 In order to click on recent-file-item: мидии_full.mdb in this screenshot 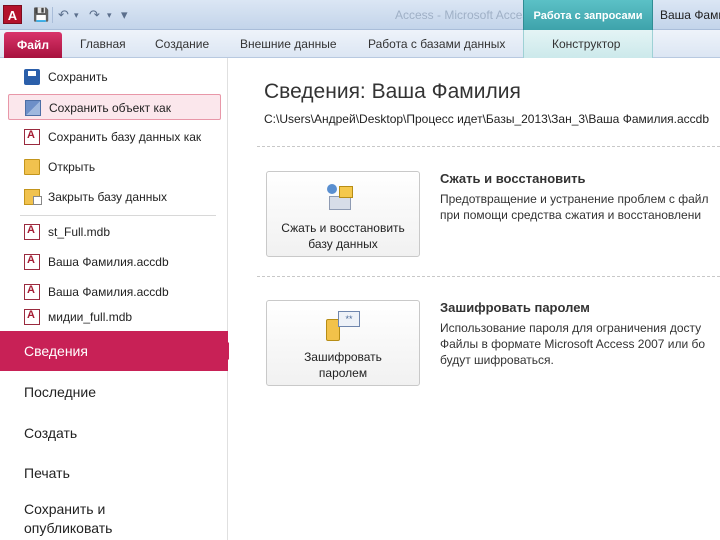, I will do `click(114, 317)`.